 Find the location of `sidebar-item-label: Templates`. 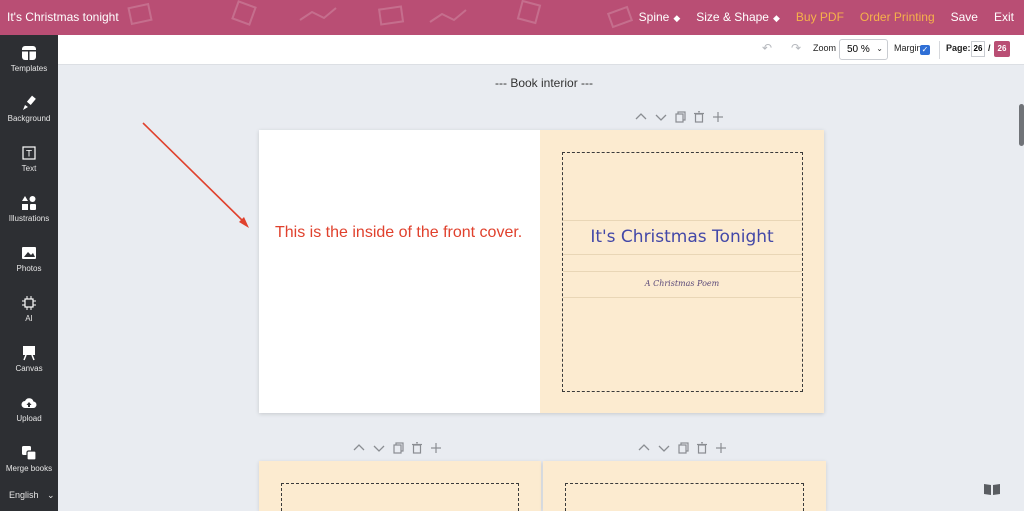

sidebar-item-label: Templates is located at coordinates (29, 68).